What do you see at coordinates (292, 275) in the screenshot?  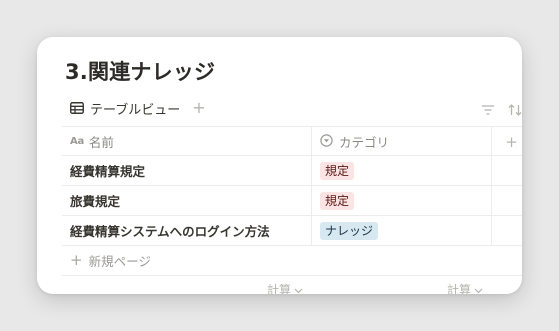 I see `footer-divider` at bounding box center [292, 275].